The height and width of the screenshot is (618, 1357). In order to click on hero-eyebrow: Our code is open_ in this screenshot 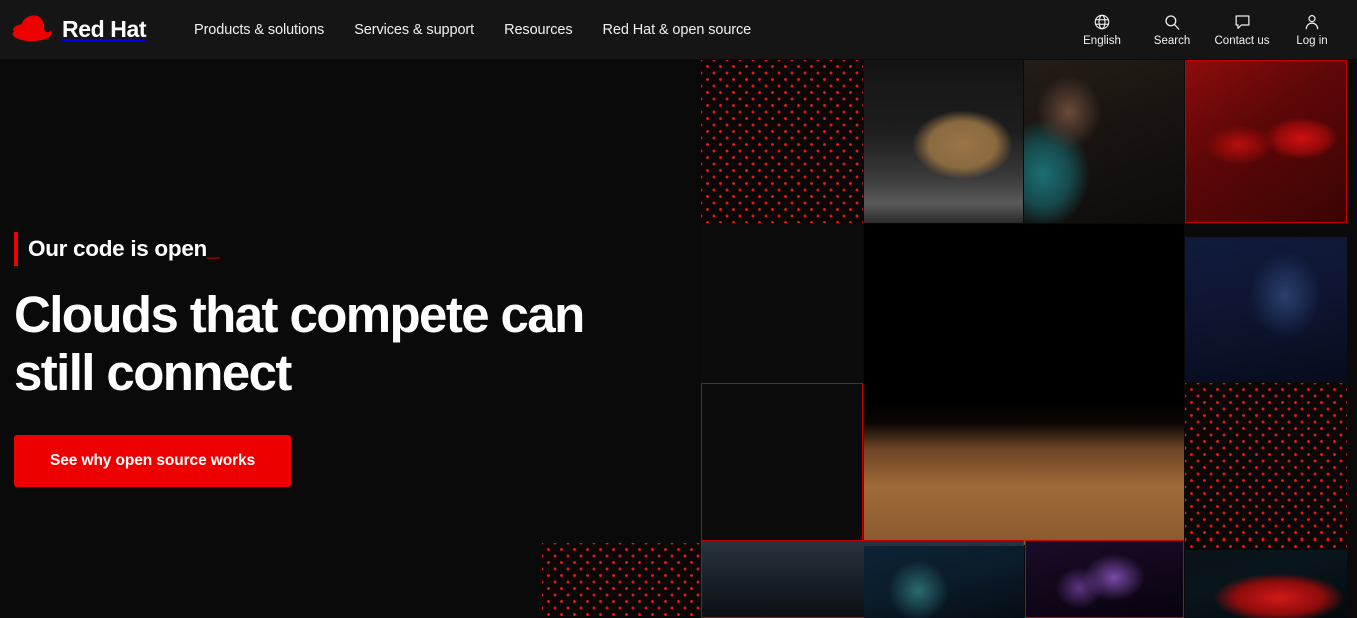, I will do `click(124, 249)`.